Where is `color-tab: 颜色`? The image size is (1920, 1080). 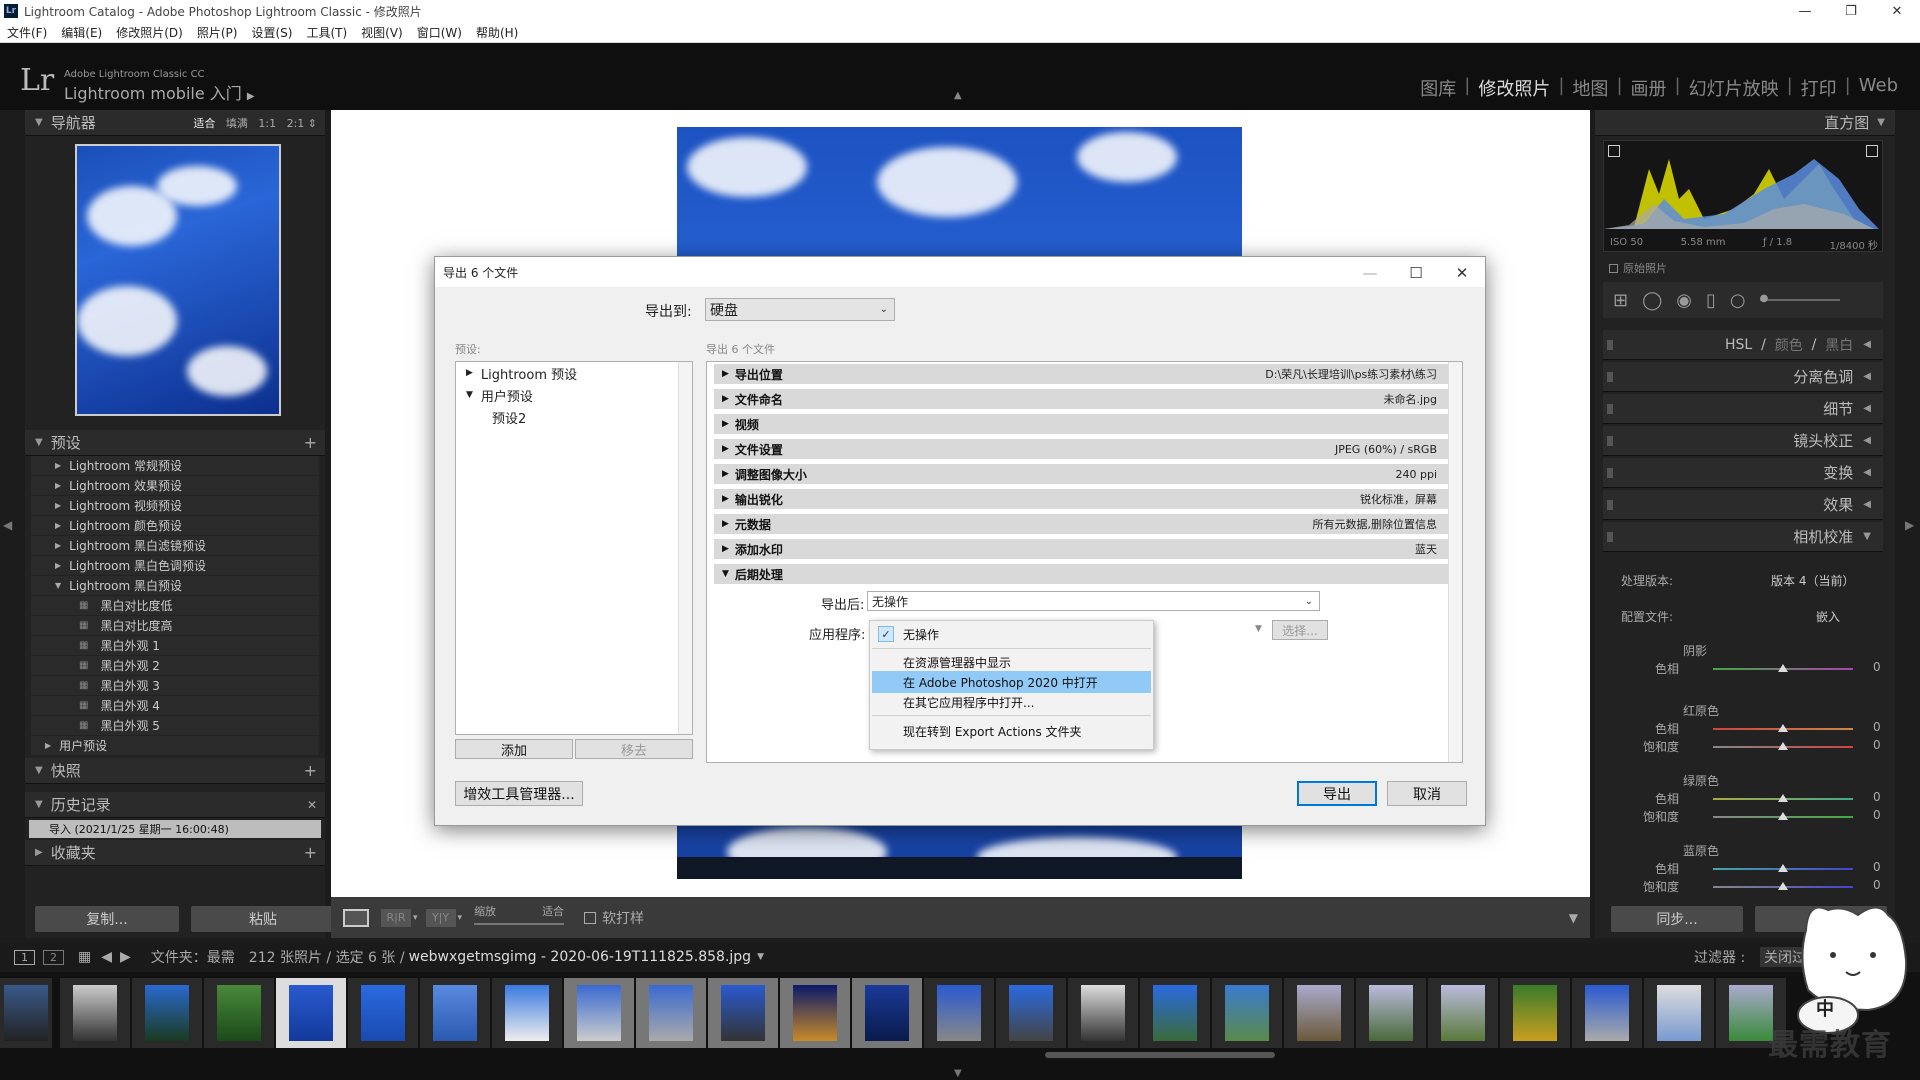 color-tab: 颜色 is located at coordinates (1789, 345).